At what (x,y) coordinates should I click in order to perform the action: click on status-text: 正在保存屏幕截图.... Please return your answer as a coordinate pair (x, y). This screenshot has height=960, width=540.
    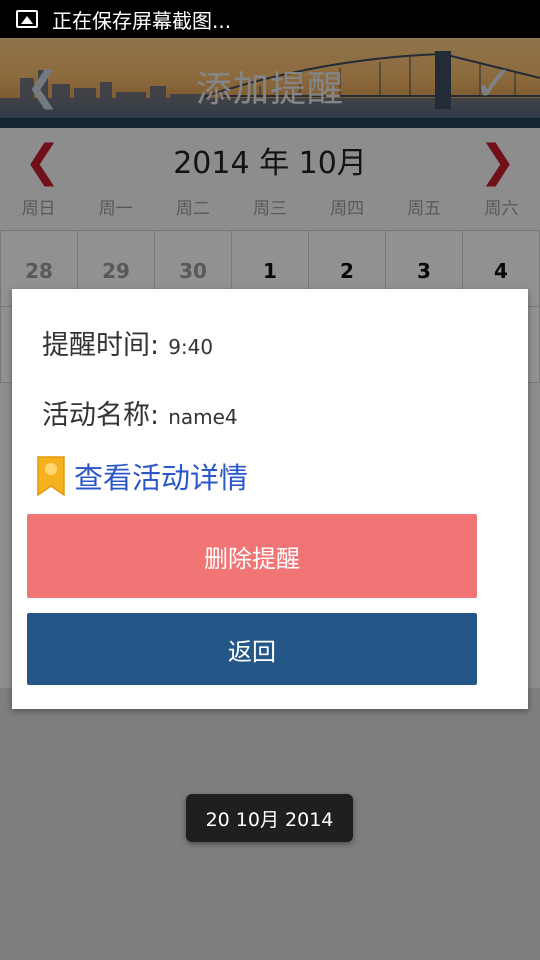
    Looking at the image, I should click on (142, 20).